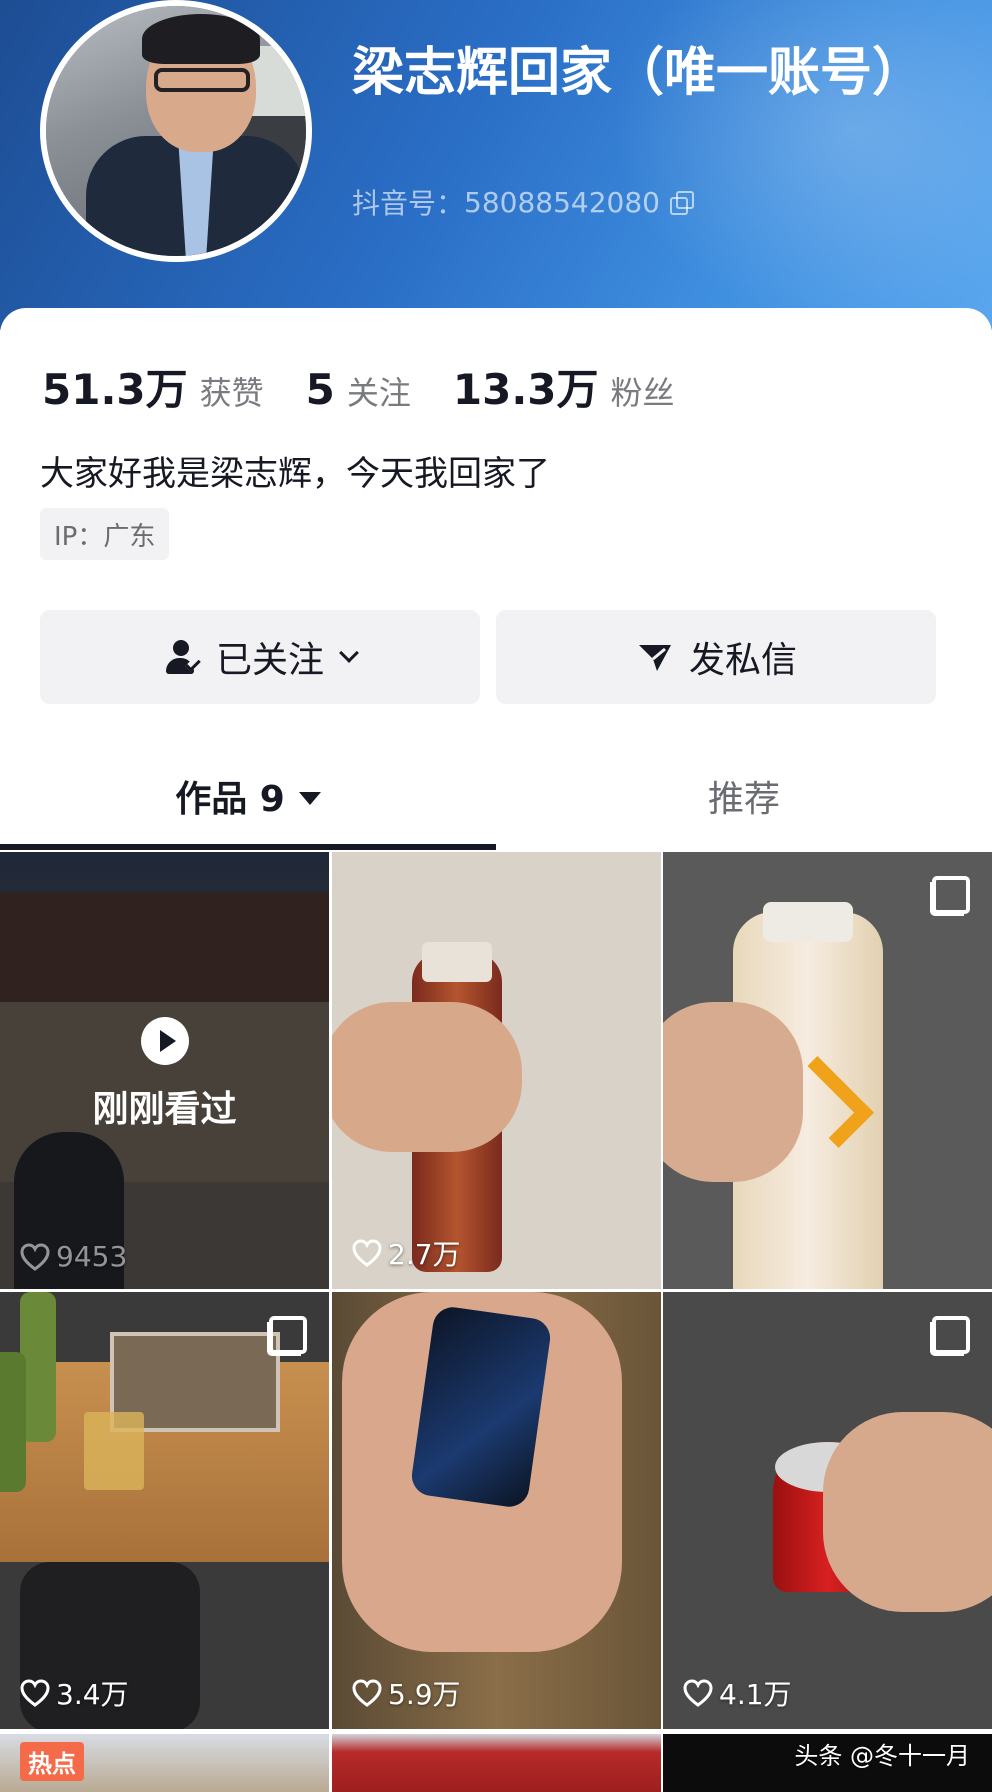  I want to click on video-tile: 4.1万, so click(827, 1510).